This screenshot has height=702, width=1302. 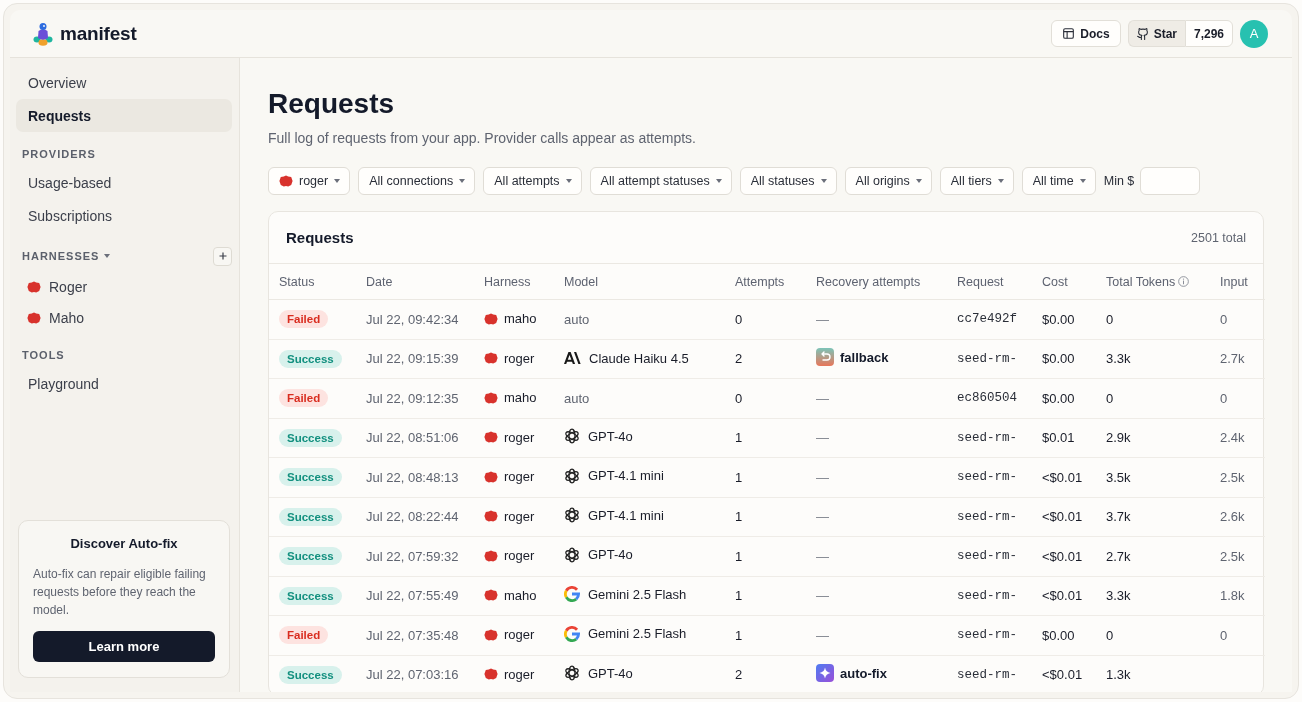 I want to click on section-title: HARNESSES, so click(x=61, y=256).